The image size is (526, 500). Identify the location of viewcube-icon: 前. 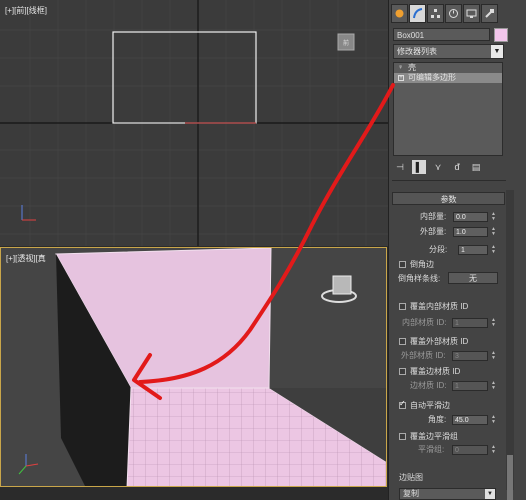
(346, 42).